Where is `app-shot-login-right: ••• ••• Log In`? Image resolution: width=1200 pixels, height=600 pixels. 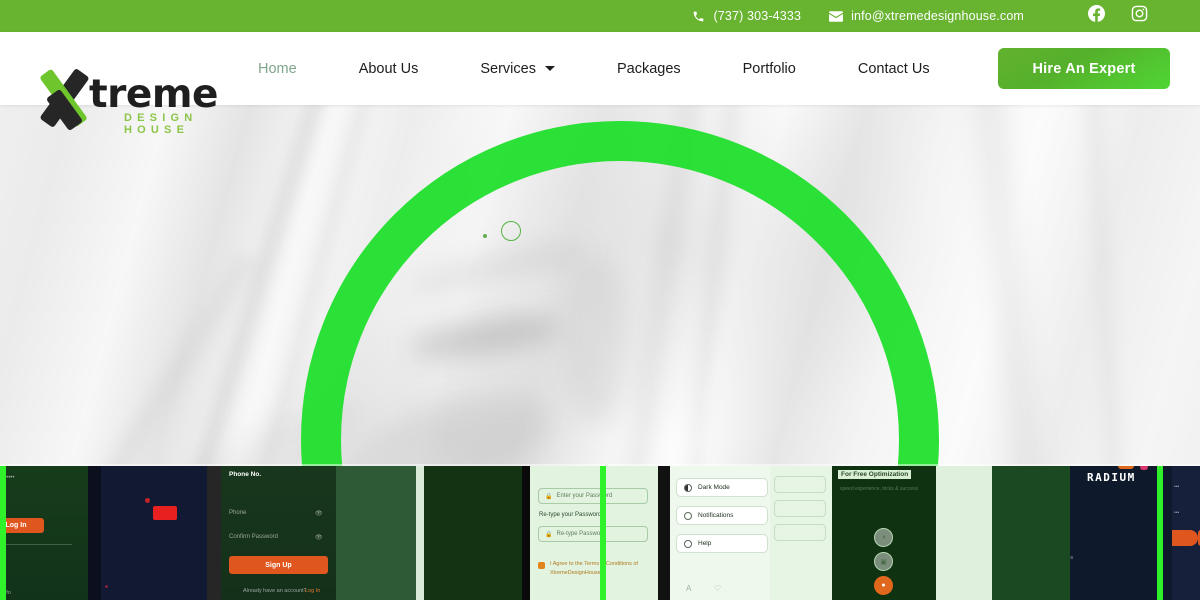 app-shot-login-right: ••• ••• Log In is located at coordinates (1186, 533).